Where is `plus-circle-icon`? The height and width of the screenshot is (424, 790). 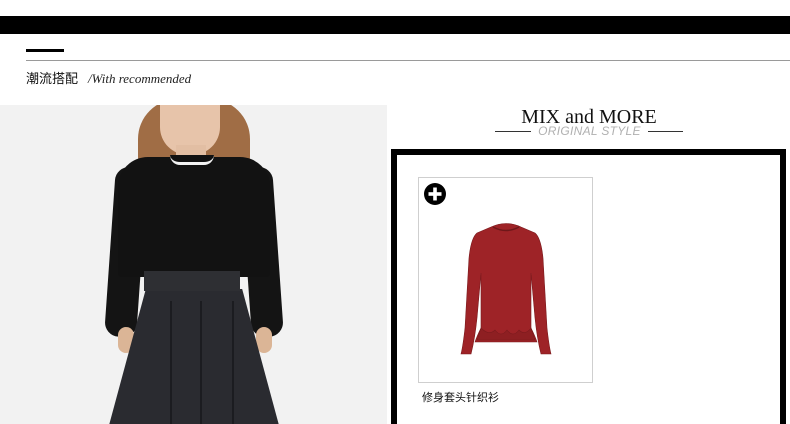 plus-circle-icon is located at coordinates (435, 194).